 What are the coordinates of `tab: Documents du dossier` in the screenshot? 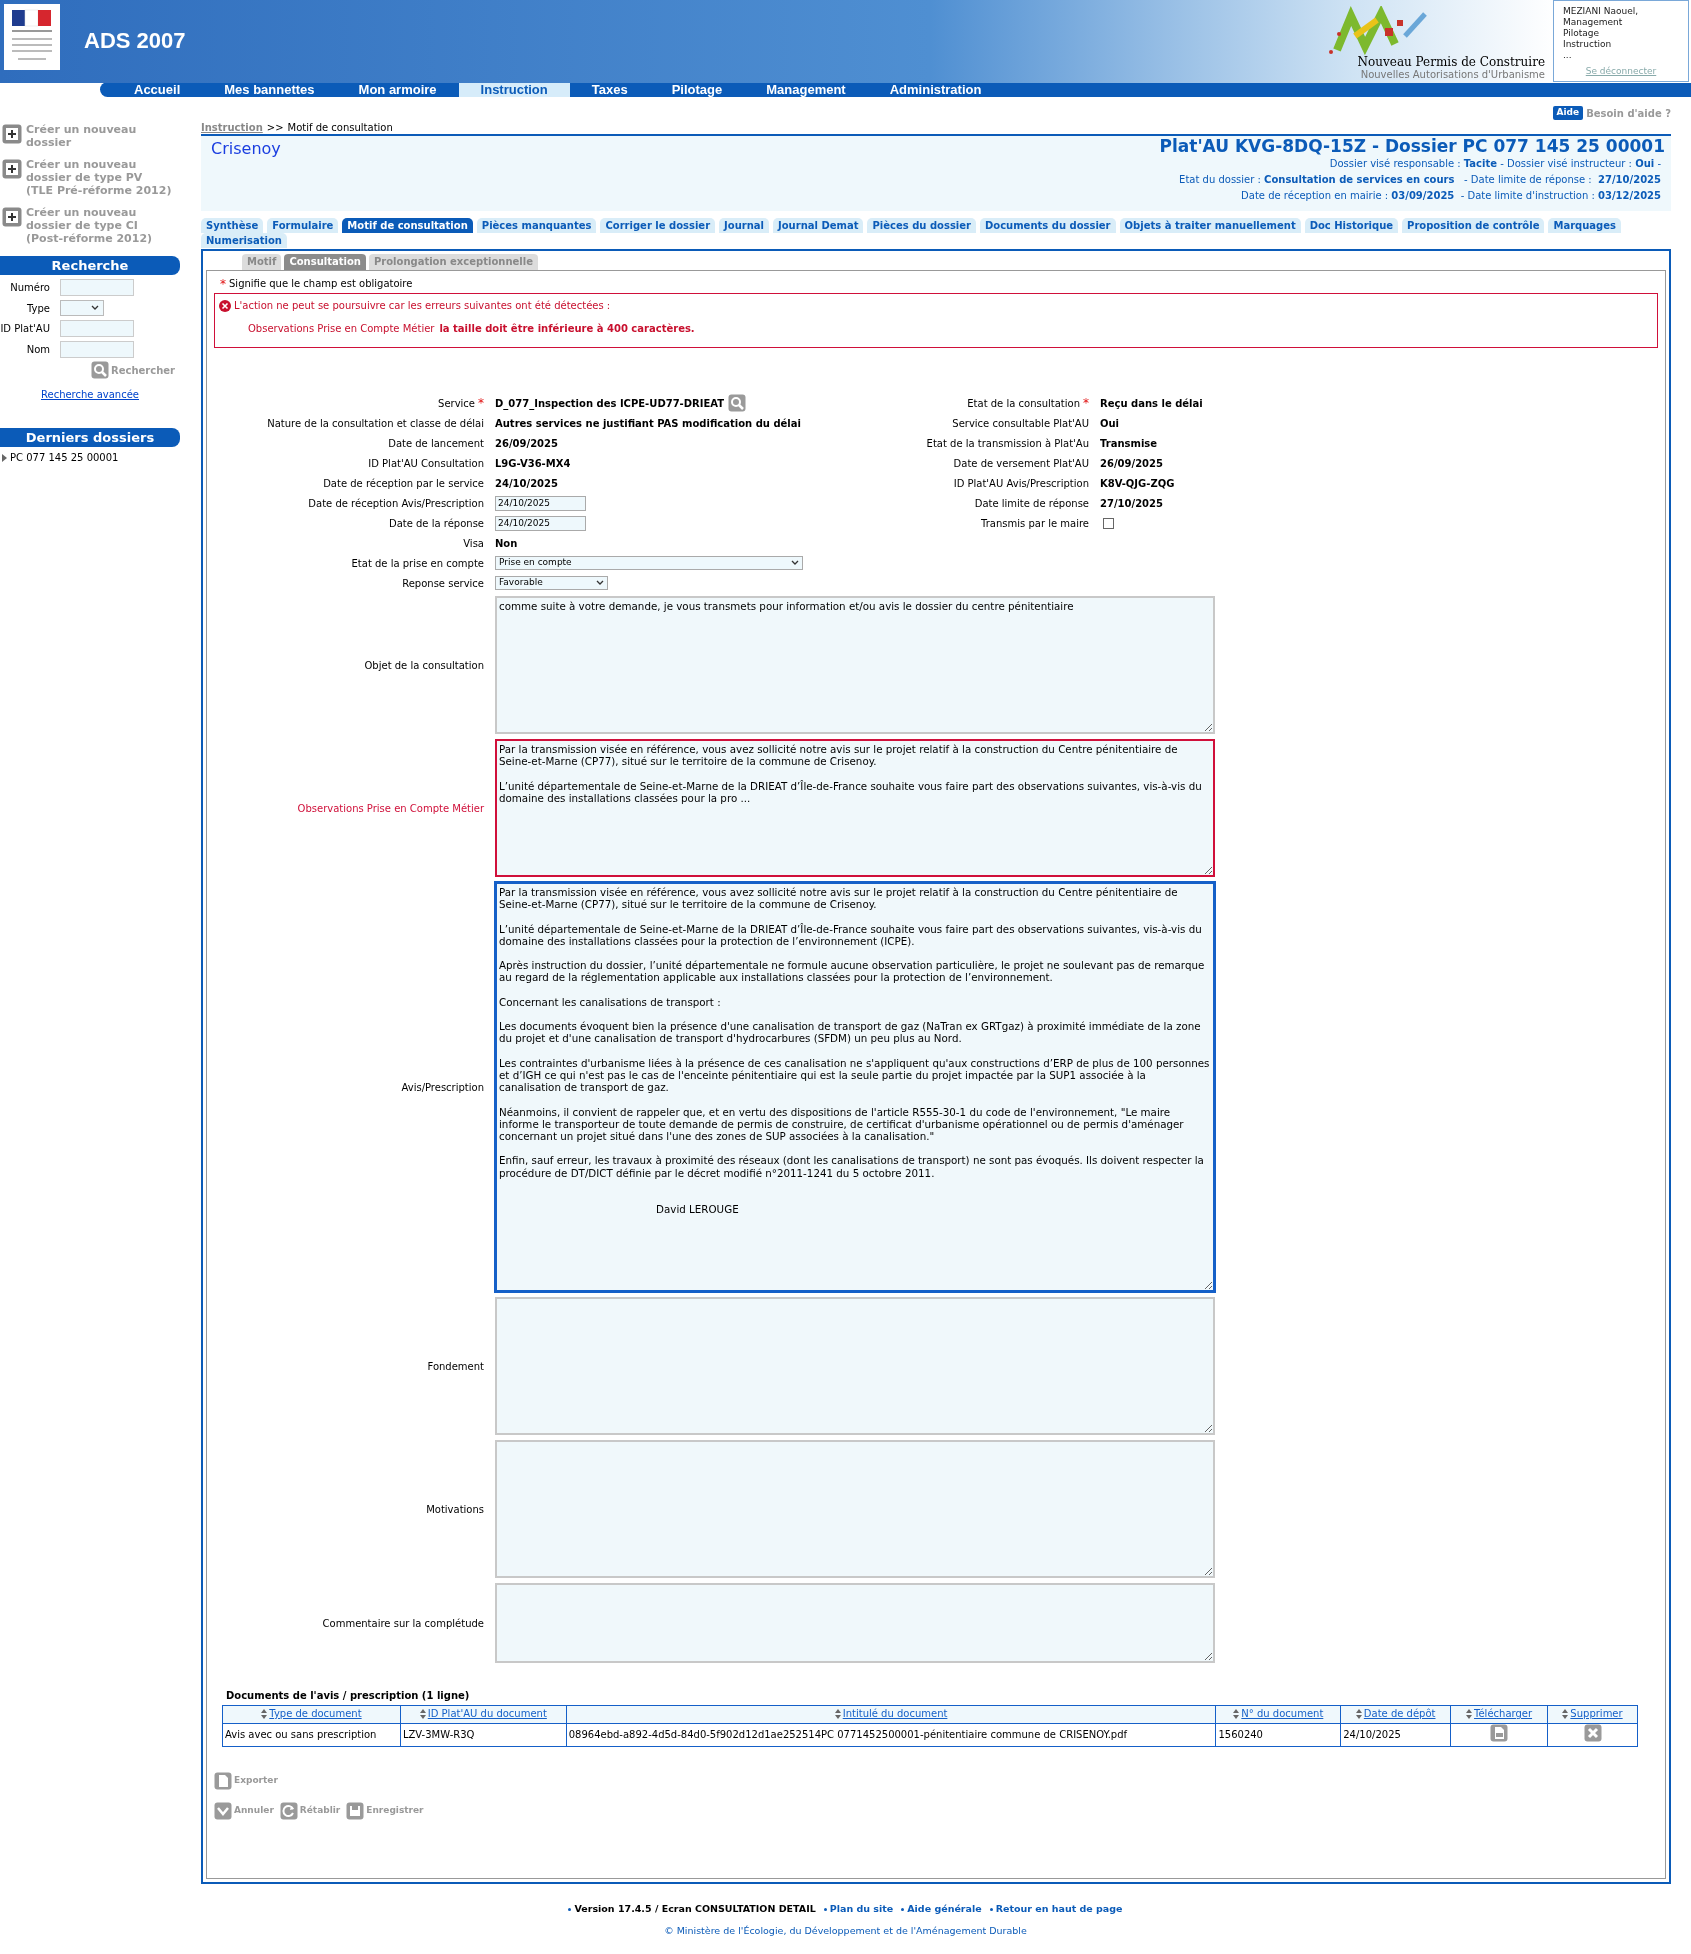 It's located at (1047, 225).